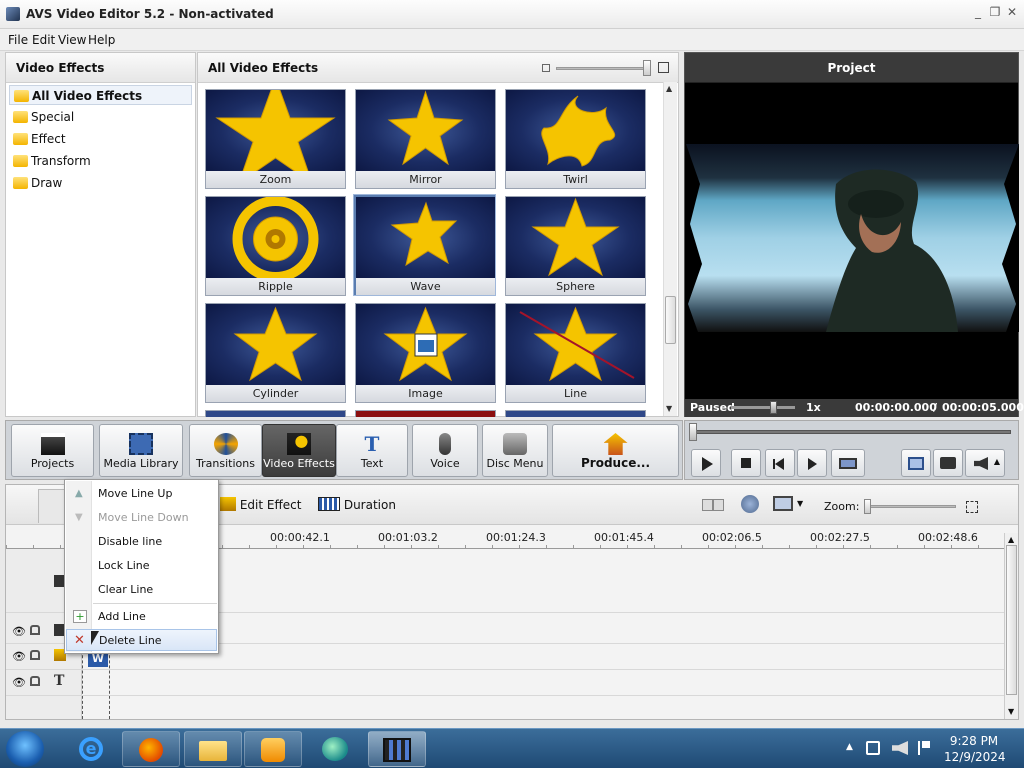  I want to click on duration-icon, so click(329, 504).